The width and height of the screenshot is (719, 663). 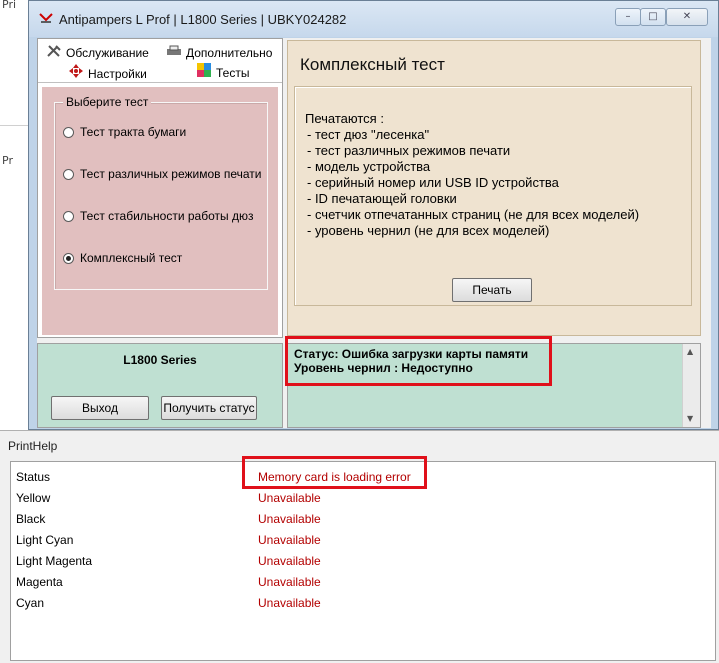 I want to click on radio-label: Тест стабильности работы дюз, so click(x=167, y=216).